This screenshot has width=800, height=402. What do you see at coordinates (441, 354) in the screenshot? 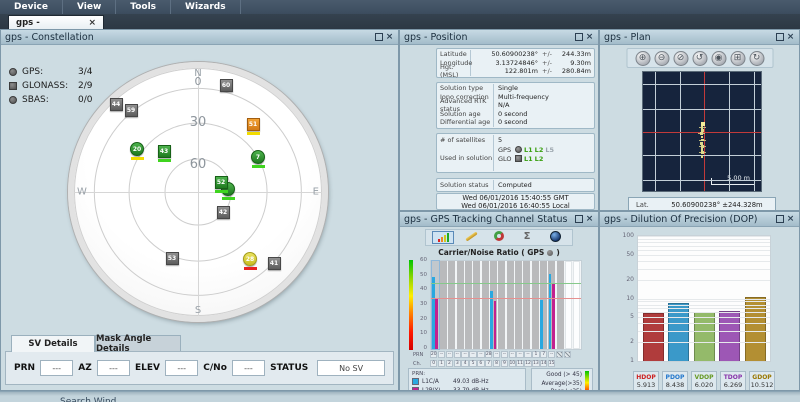
I see `prn-cell-1: --` at bounding box center [441, 354].